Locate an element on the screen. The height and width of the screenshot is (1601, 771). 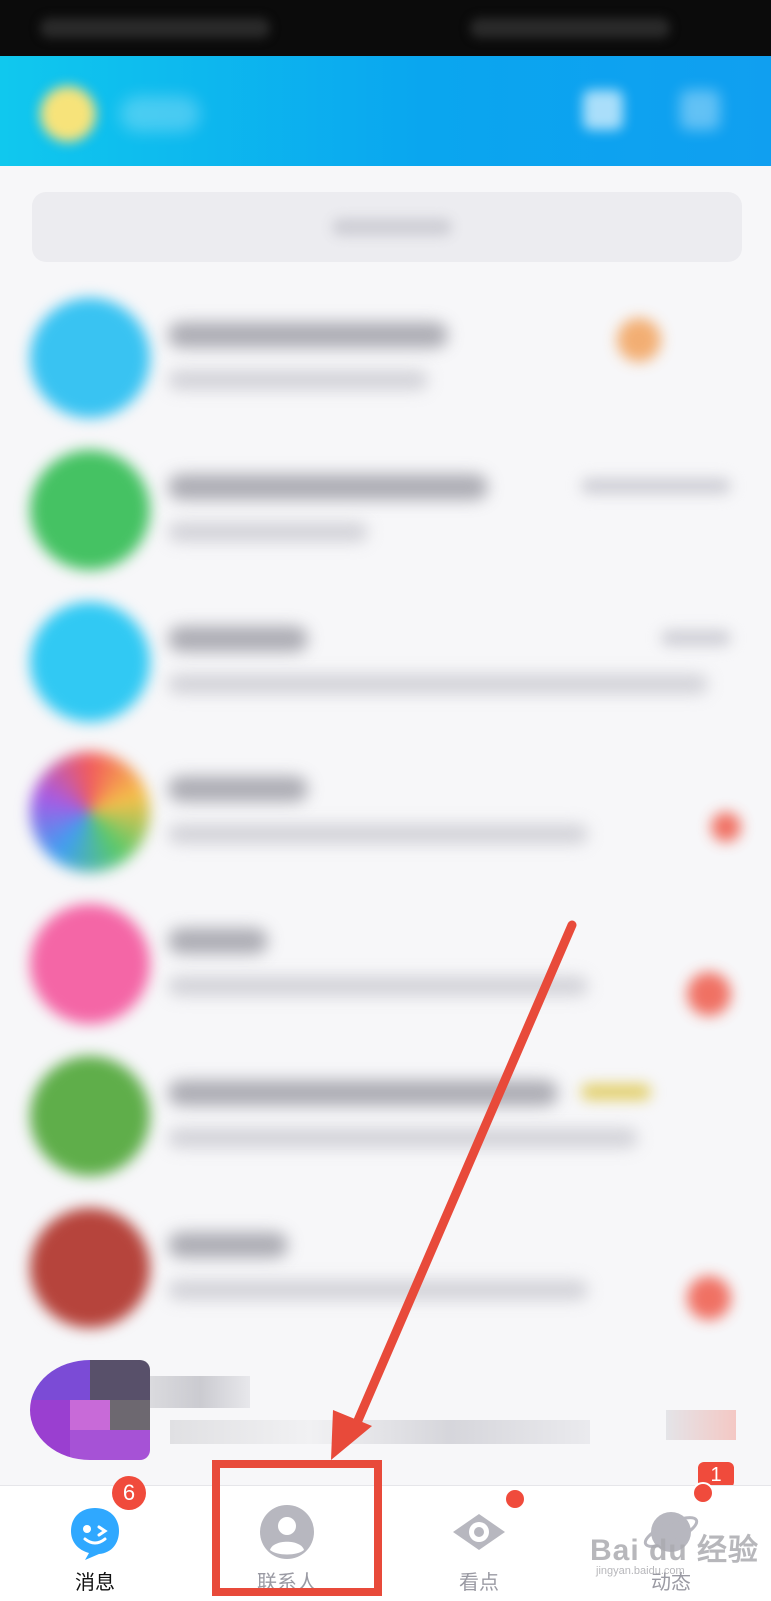
header-bar is located at coordinates (385, 111).